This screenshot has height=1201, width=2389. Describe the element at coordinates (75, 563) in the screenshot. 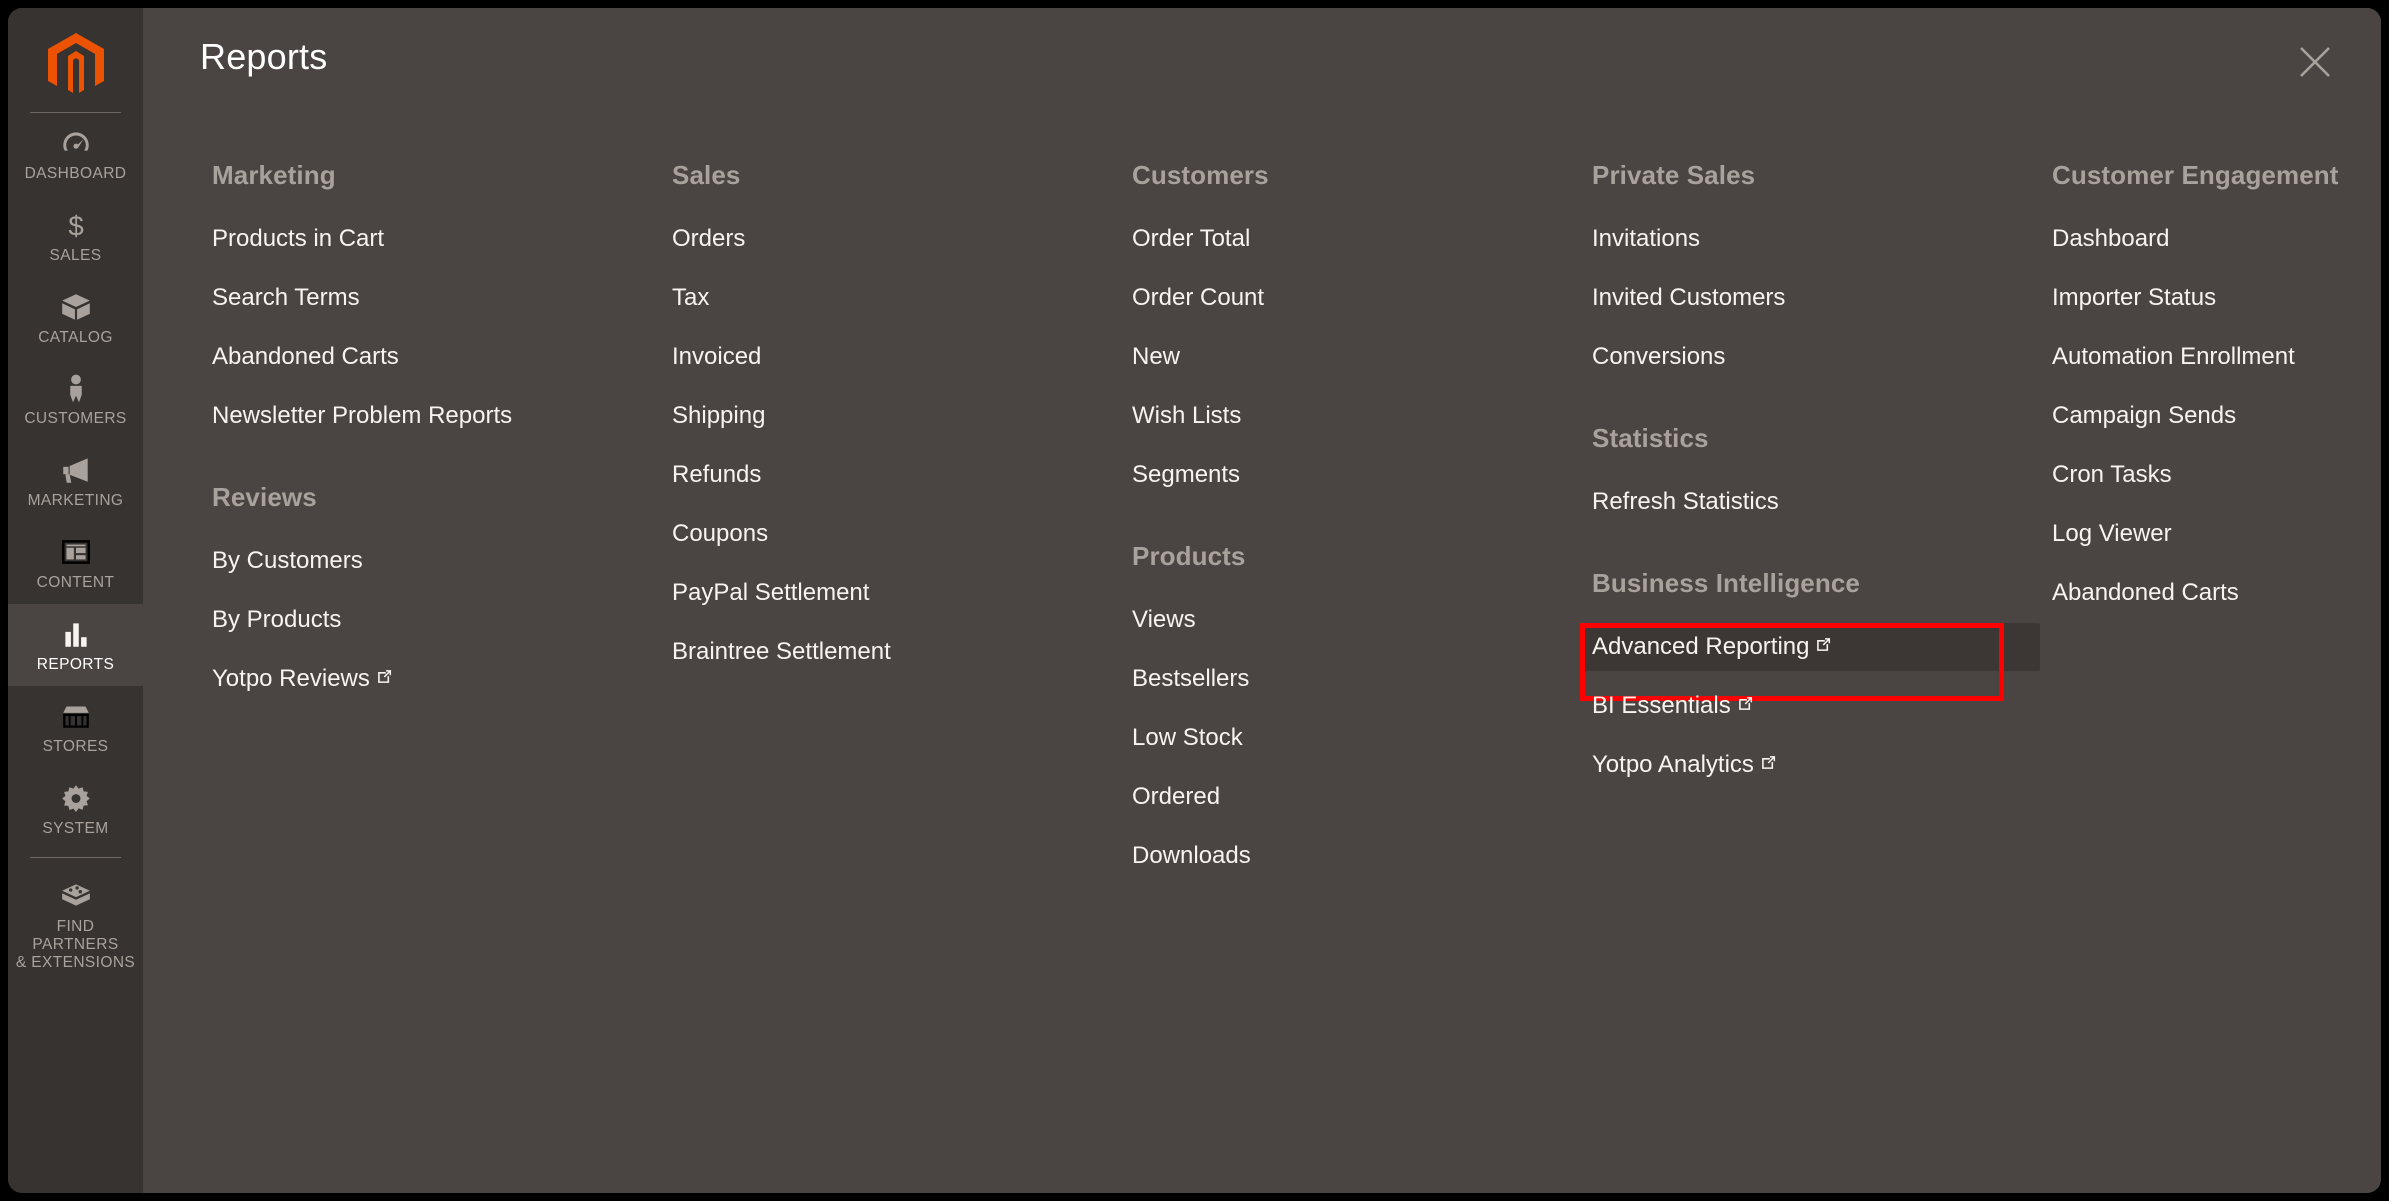

I see `sidebar-item-content: CONTENT` at that location.